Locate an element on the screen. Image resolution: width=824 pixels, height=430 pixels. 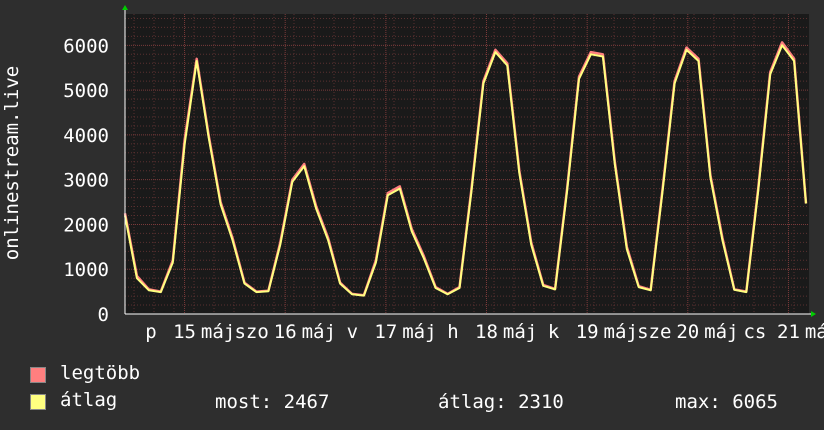
y-tick-label: 6000 is located at coordinates (86, 46).